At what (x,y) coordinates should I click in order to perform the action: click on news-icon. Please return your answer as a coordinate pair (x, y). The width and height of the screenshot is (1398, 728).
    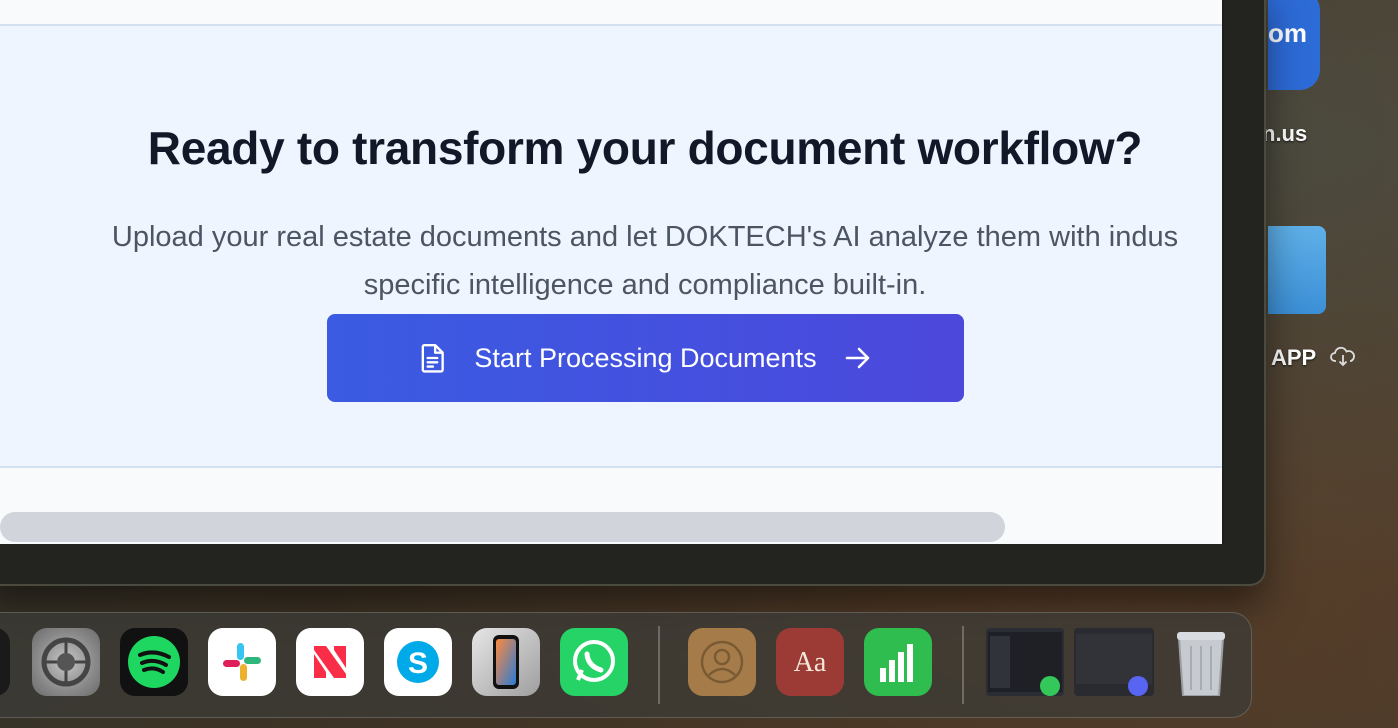
    Looking at the image, I should click on (330, 662).